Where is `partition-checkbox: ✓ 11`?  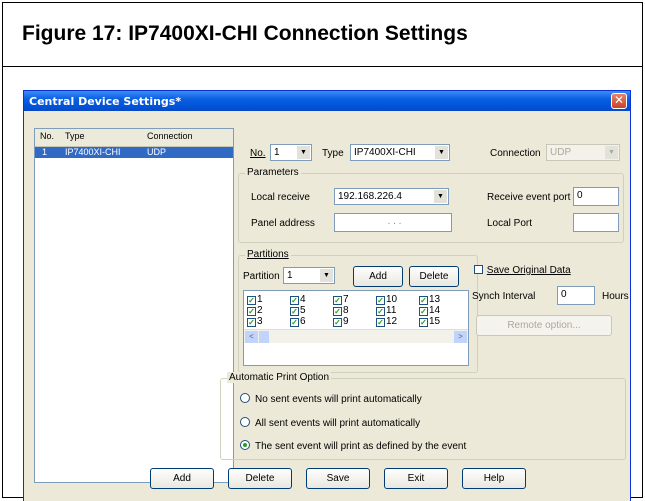
partition-checkbox: ✓ 11 is located at coordinates (386, 310).